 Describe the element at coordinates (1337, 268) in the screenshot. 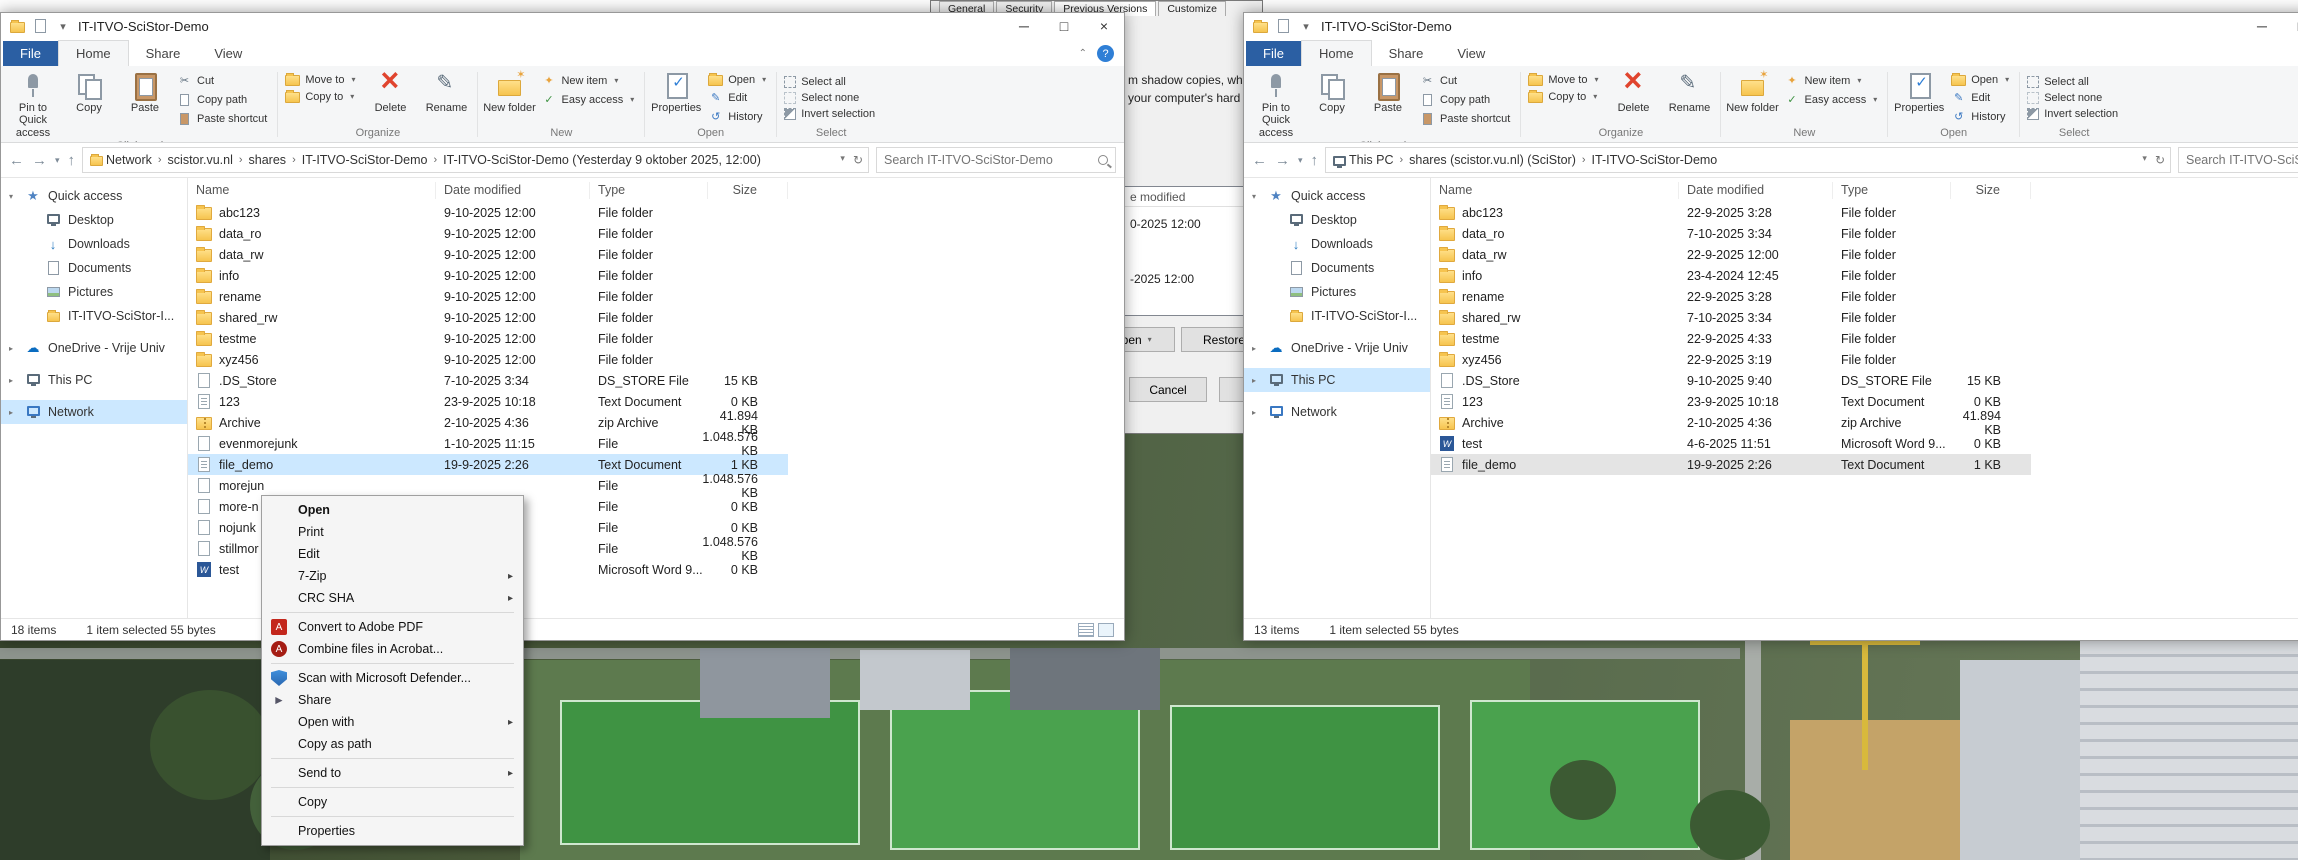

I see `sidebar-item-documents: Documents` at that location.